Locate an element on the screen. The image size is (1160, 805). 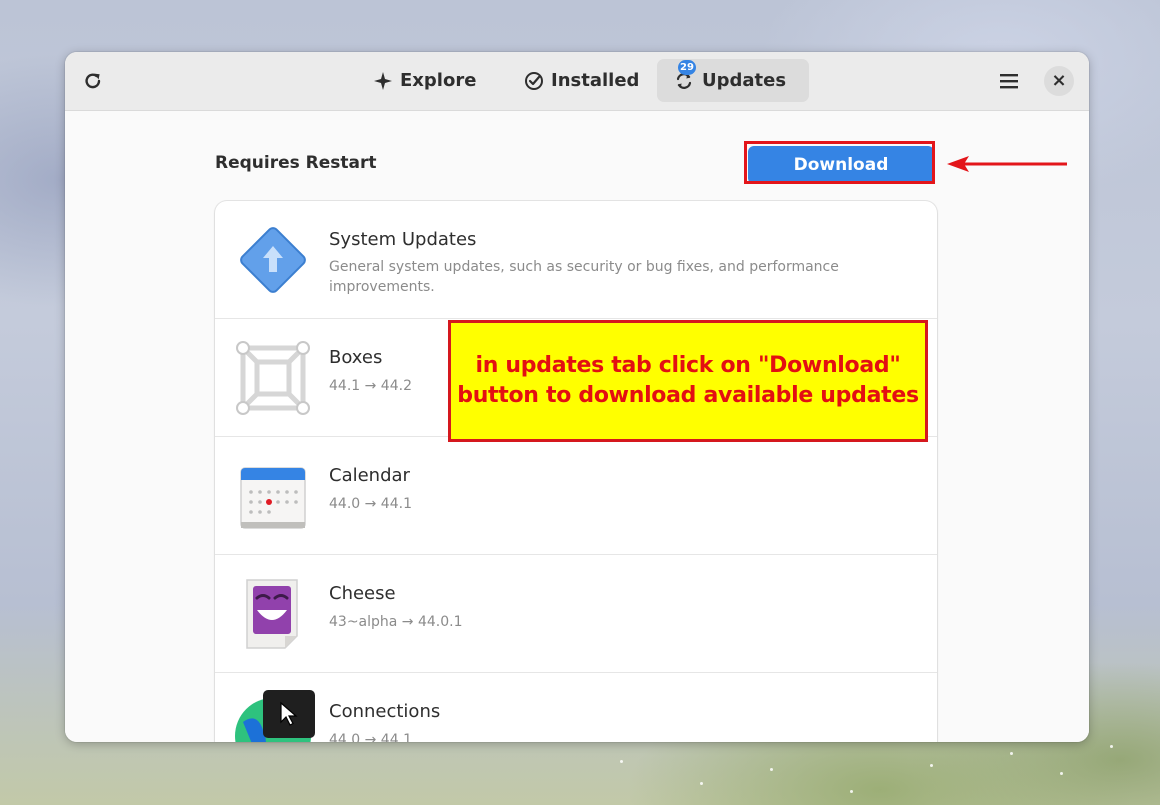
mouse-pointer-icon is located at coordinates (289, 713).